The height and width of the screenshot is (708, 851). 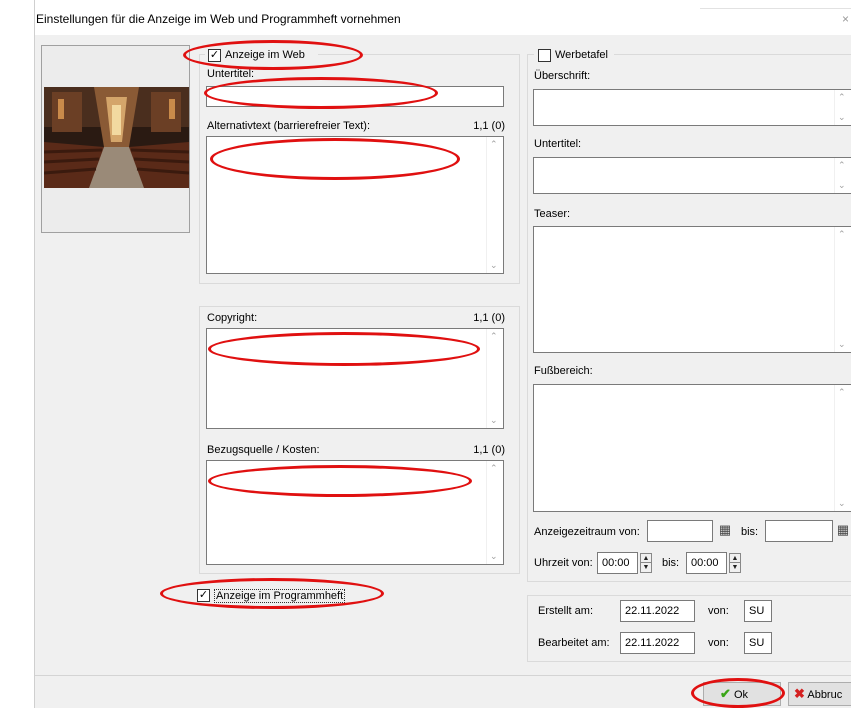 What do you see at coordinates (263, 450) in the screenshot?
I see `source-label: Bezugsquelle / Kosten:` at bounding box center [263, 450].